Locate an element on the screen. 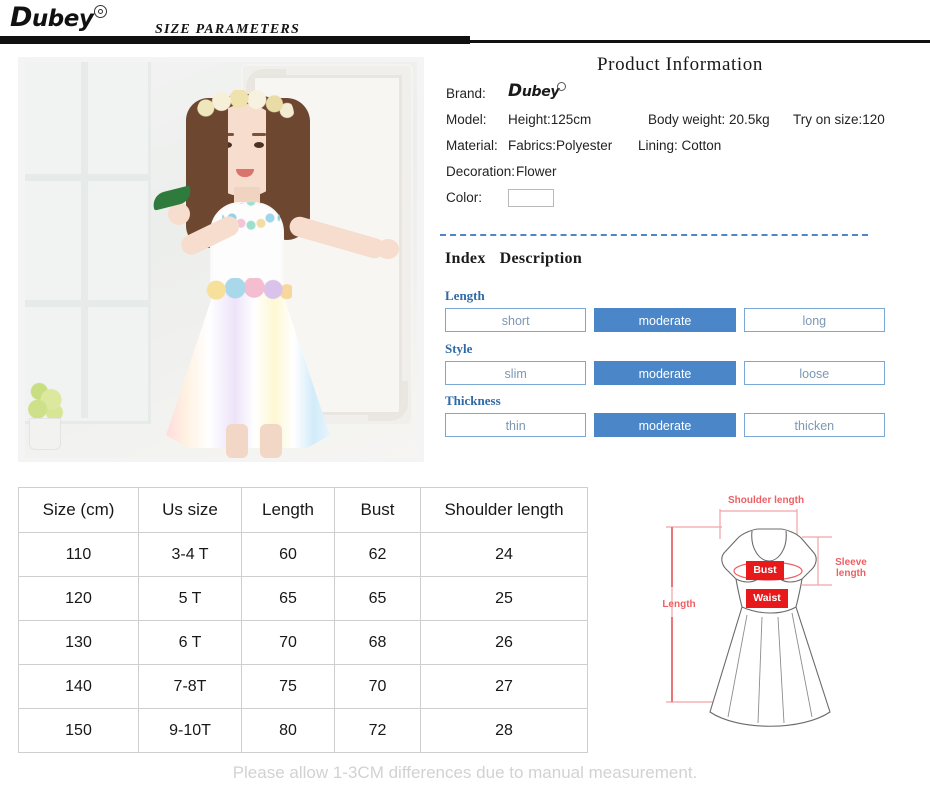 The image size is (930, 800). spiral-icon is located at coordinates (100, 11).